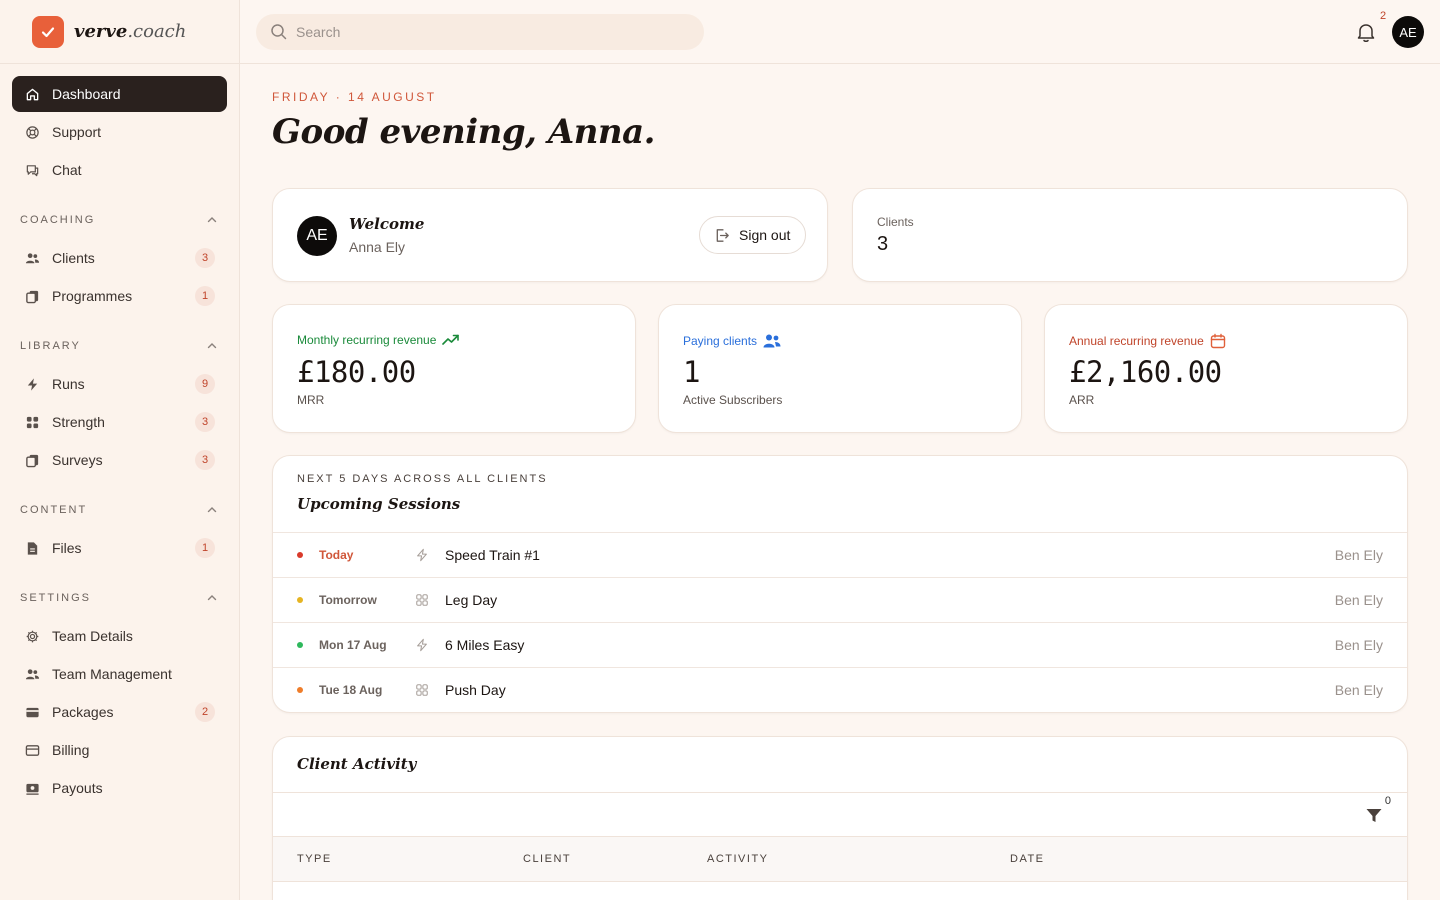  I want to click on session-day: Mon 17 Aug, so click(353, 645).